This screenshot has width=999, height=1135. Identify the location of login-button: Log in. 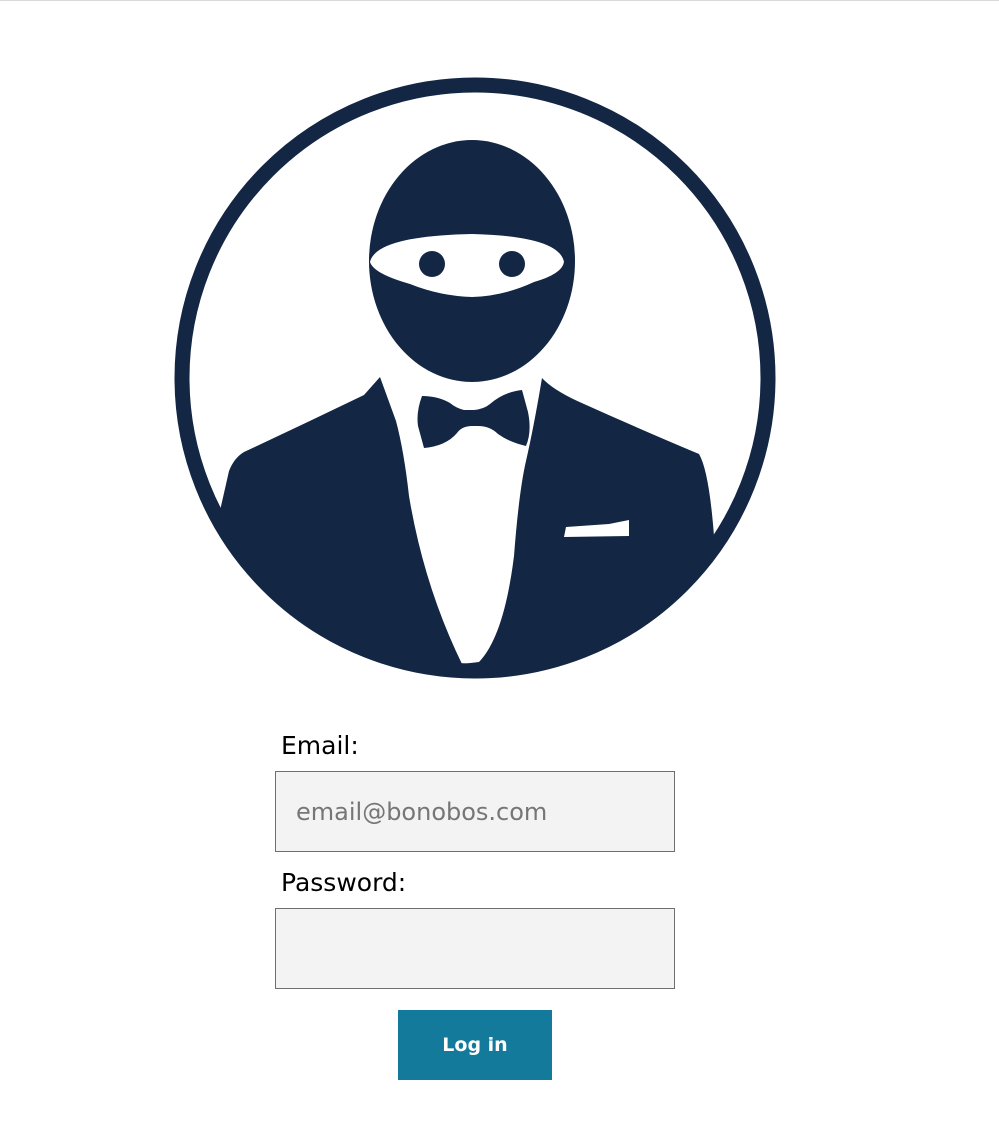
(475, 1045).